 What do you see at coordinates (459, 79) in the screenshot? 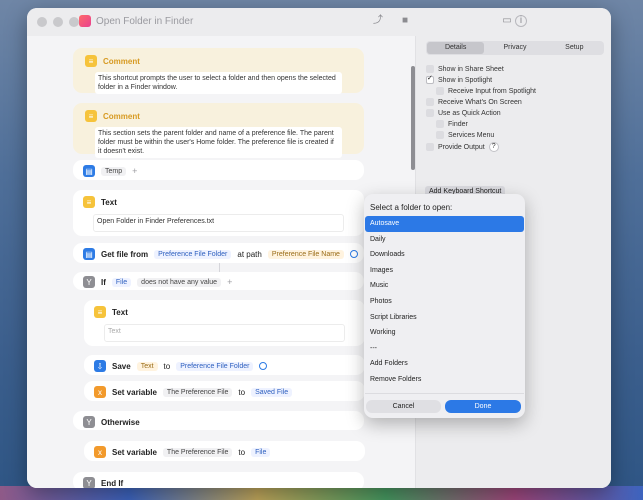
I see `option-spotlight: Show in Spotlight` at bounding box center [459, 79].